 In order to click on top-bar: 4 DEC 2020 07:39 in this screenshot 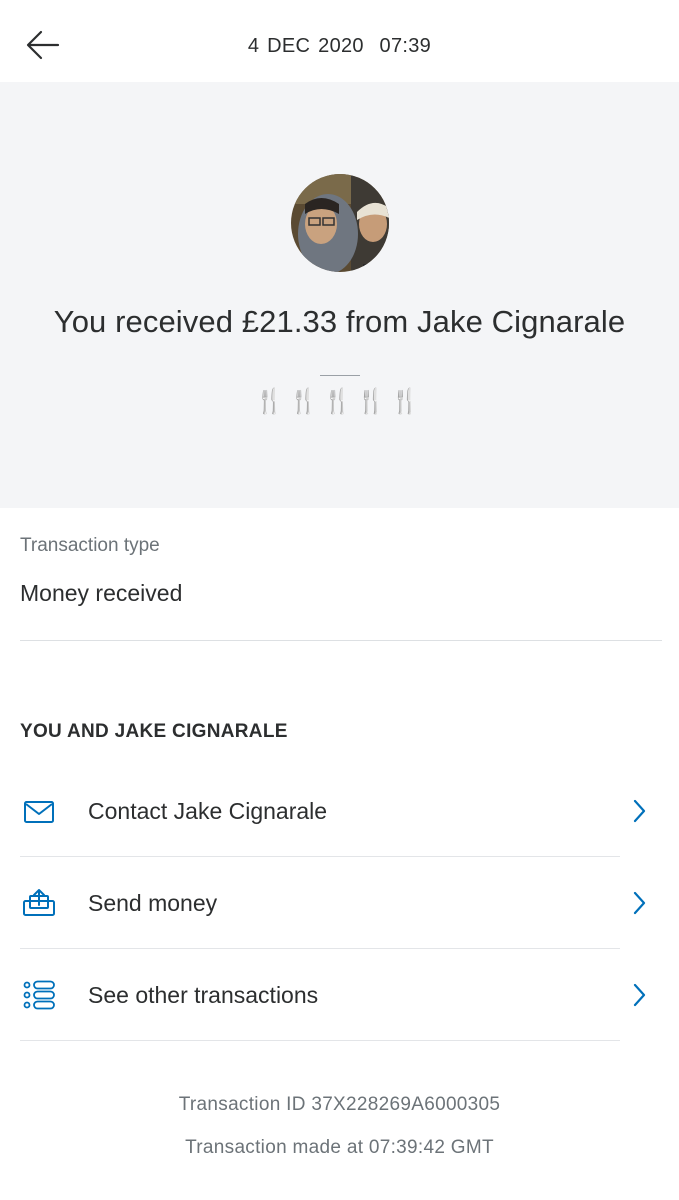, I will do `click(339, 41)`.